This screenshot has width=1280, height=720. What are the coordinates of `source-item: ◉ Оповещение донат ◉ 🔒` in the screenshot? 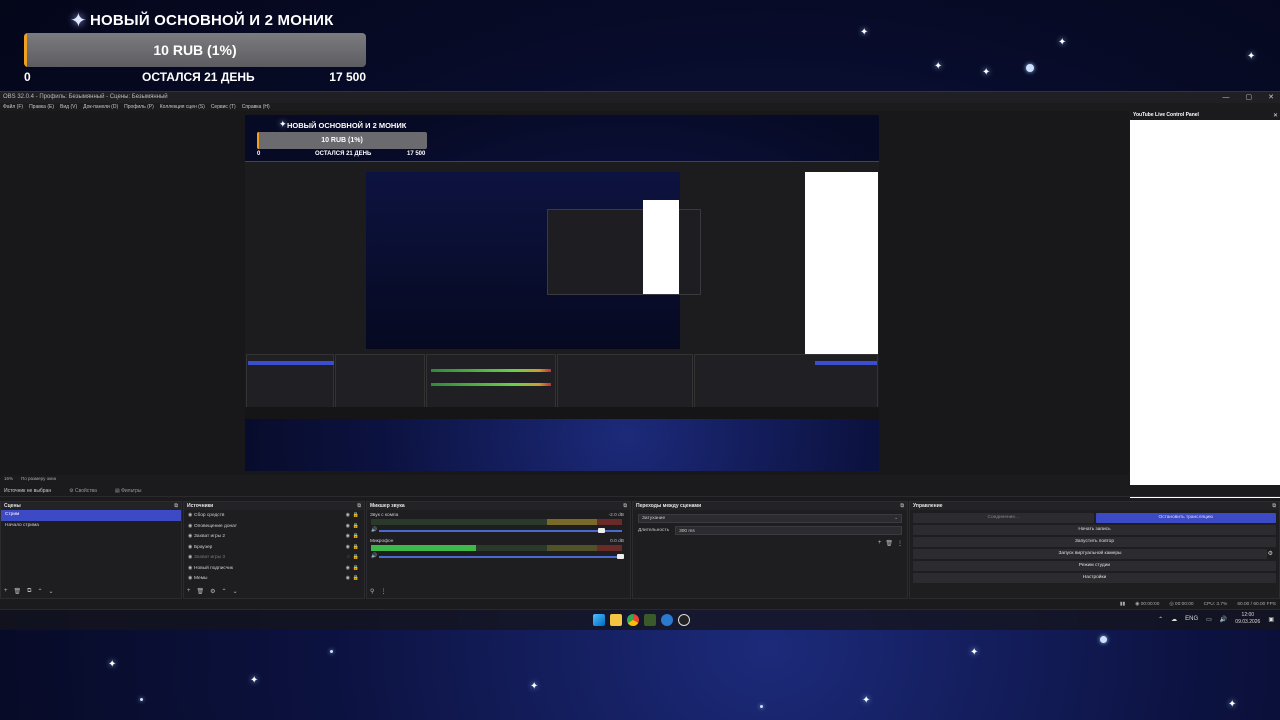 It's located at (274, 526).